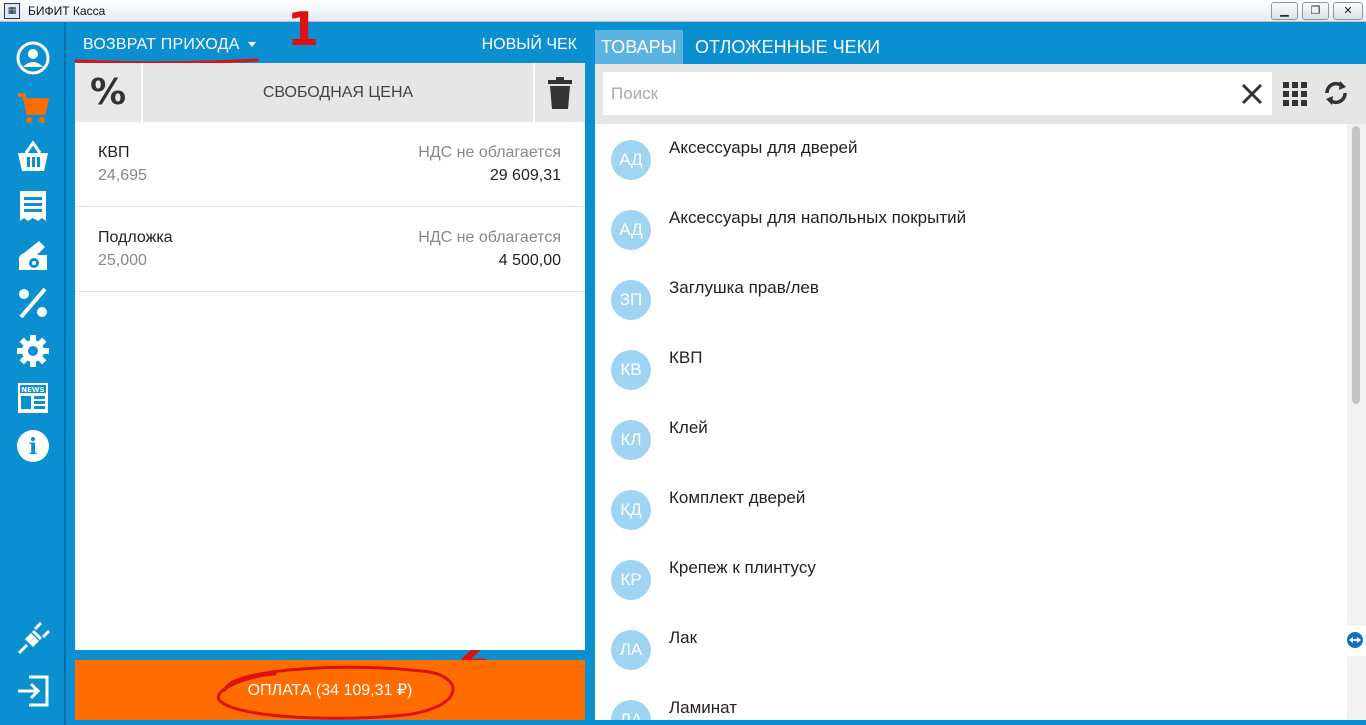 This screenshot has width=1366, height=725. I want to click on avatar: КВ, so click(631, 370).